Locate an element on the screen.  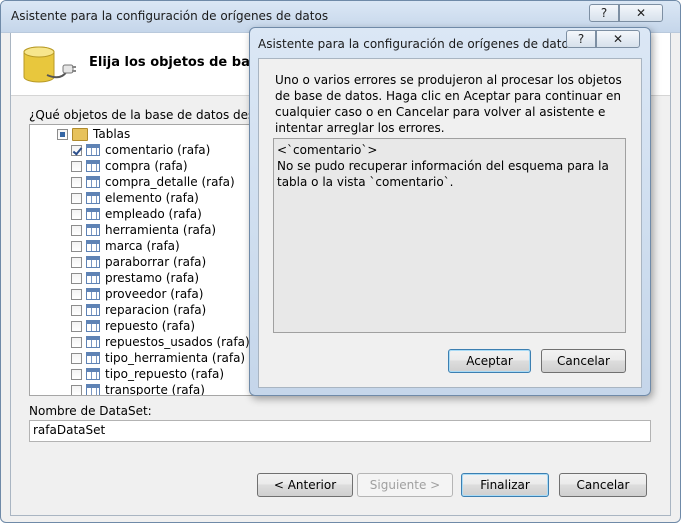
tree-node-tables: Tablas is located at coordinates (93, 134).